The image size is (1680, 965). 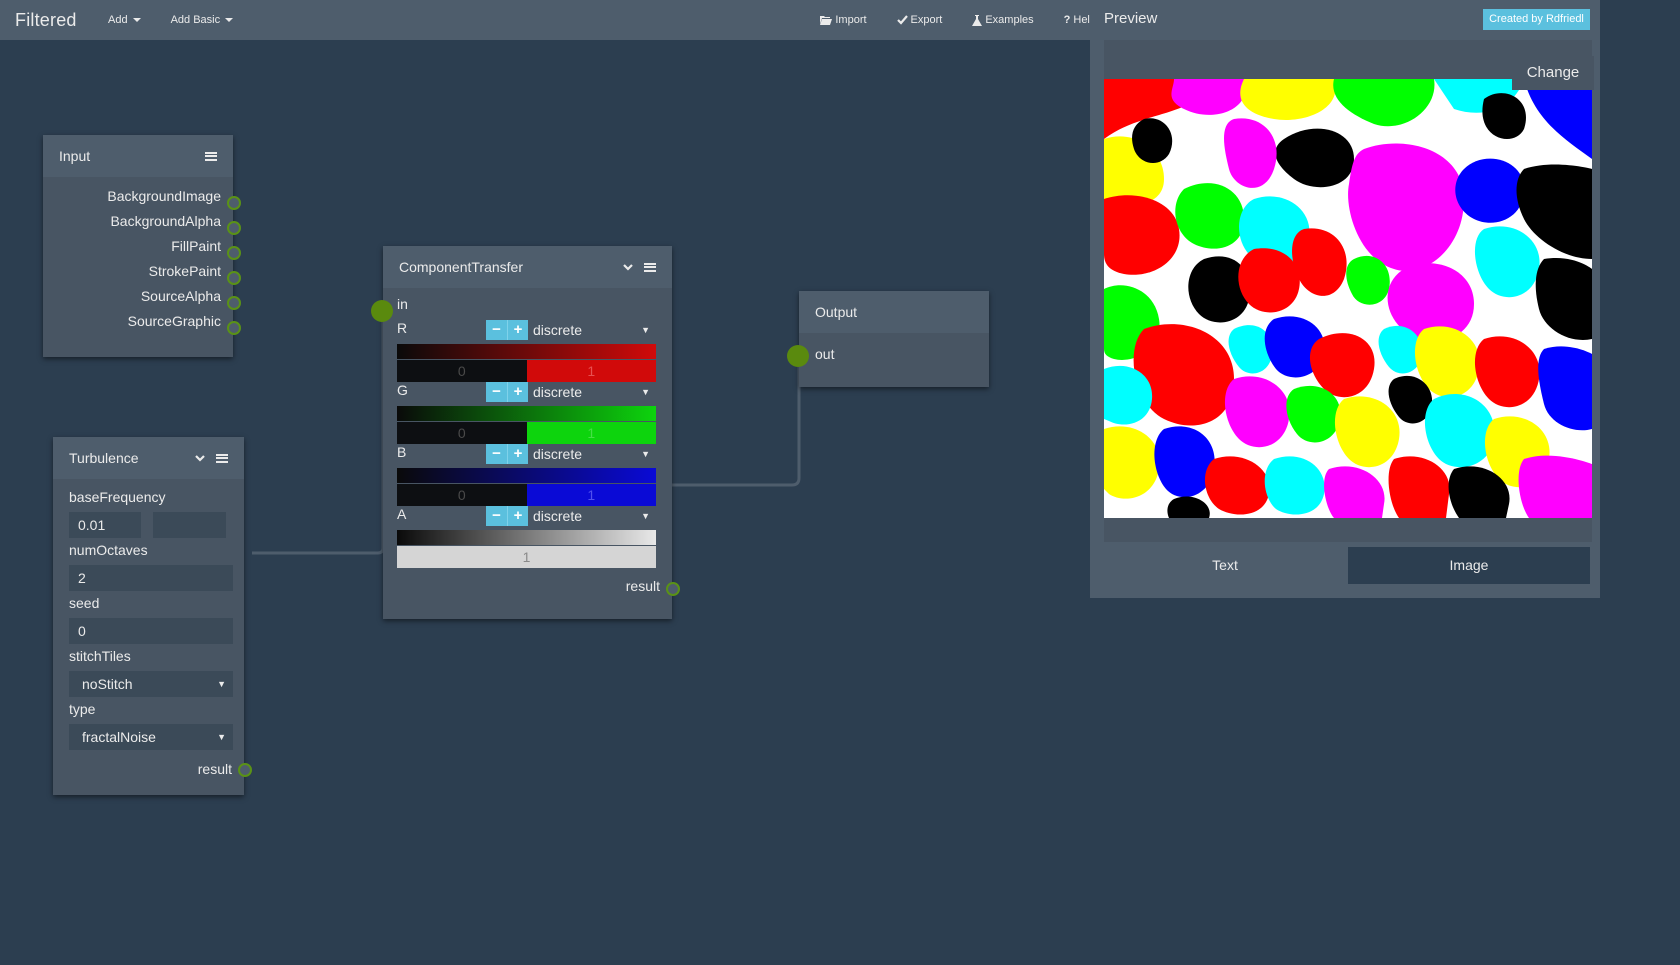 What do you see at coordinates (234, 328) in the screenshot?
I see `output-port-sourcegraphic` at bounding box center [234, 328].